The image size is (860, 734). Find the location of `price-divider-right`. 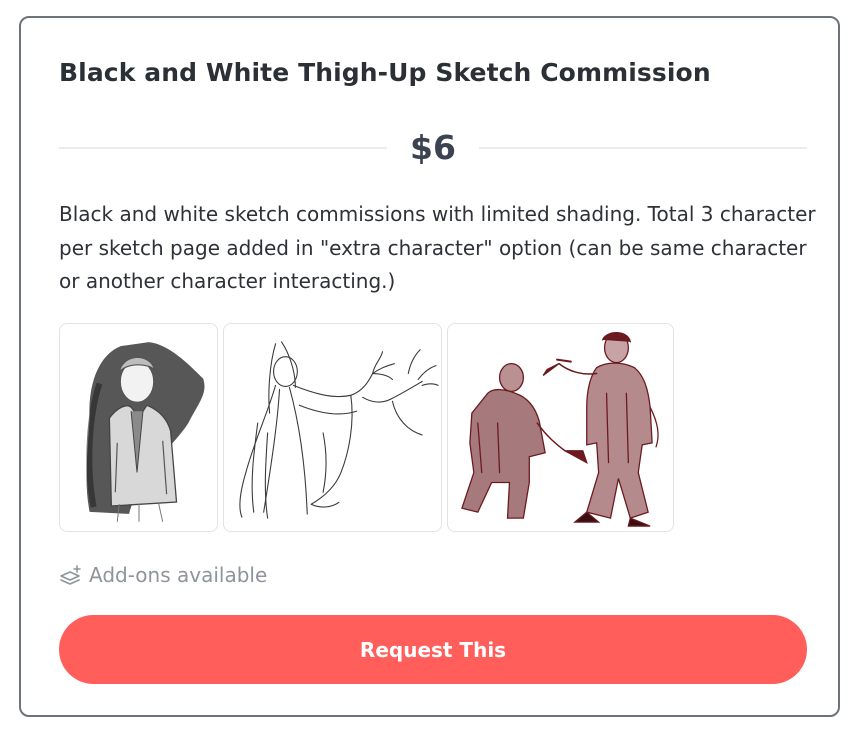

price-divider-right is located at coordinates (643, 148).